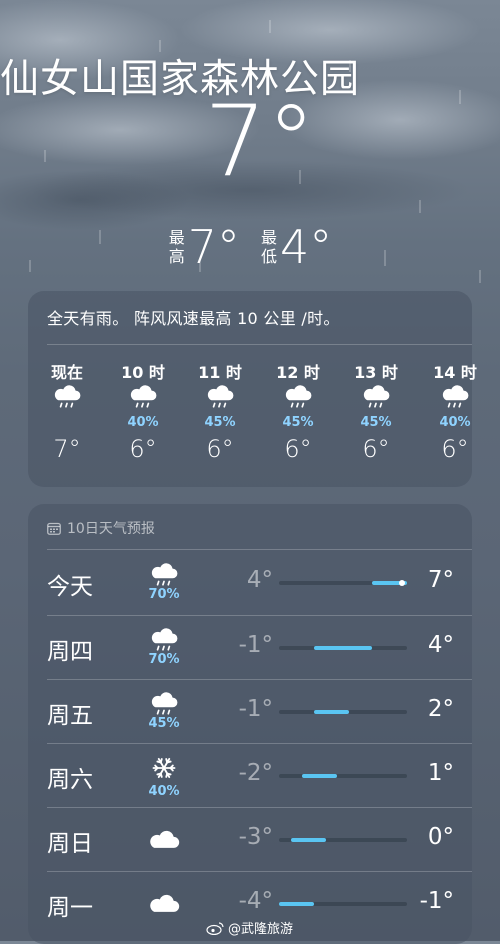 This screenshot has width=500, height=944. Describe the element at coordinates (70, 844) in the screenshot. I see `forecast-day: 周日` at that location.